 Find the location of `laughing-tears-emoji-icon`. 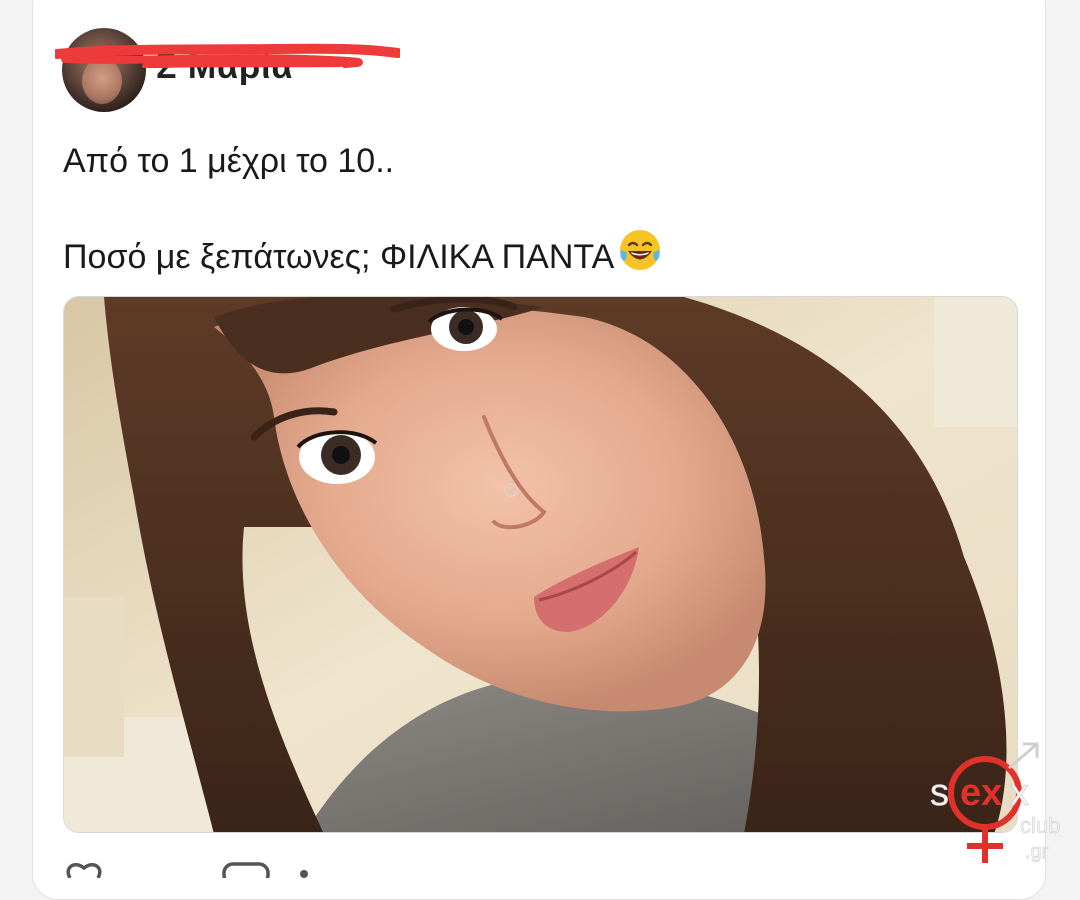

laughing-tears-emoji-icon is located at coordinates (640, 254).